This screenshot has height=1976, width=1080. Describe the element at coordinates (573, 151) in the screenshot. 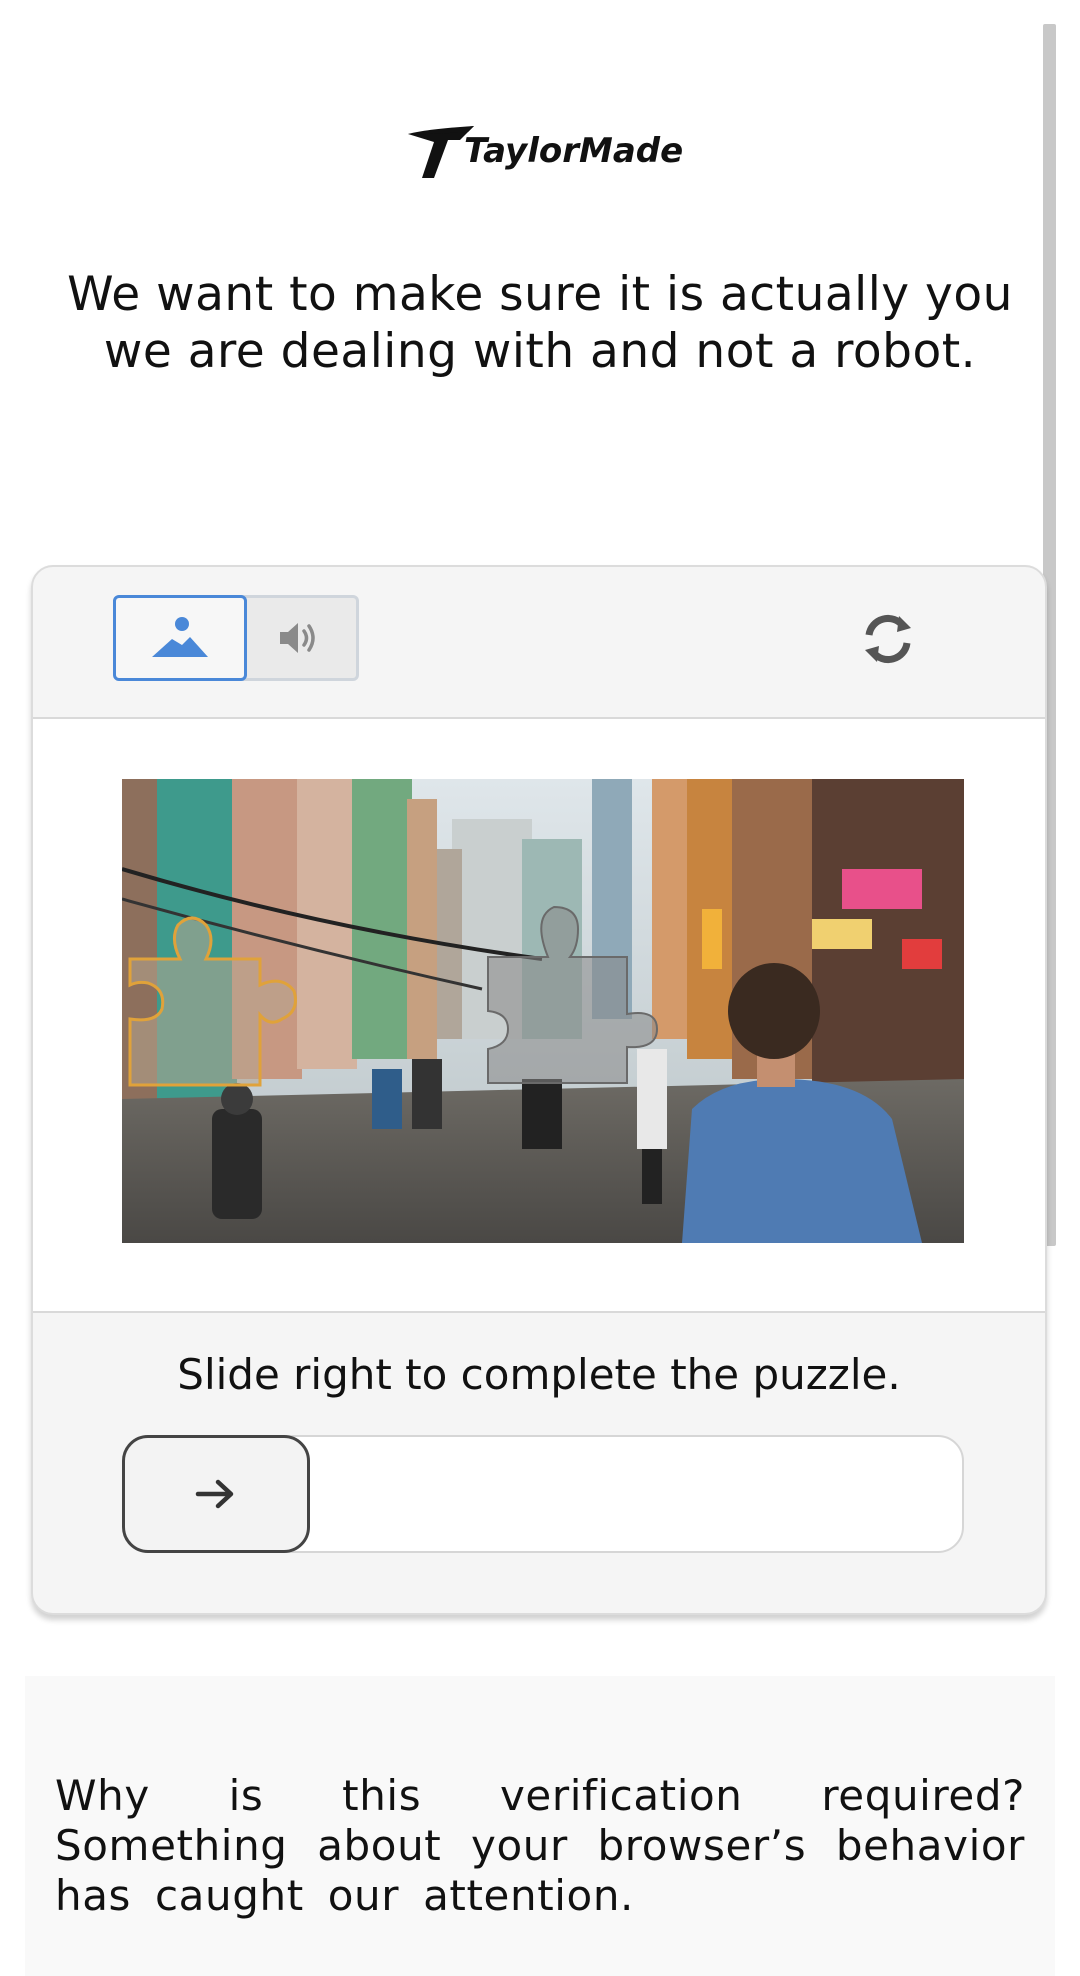

I see `logo-wordmark: TaylorMade` at that location.